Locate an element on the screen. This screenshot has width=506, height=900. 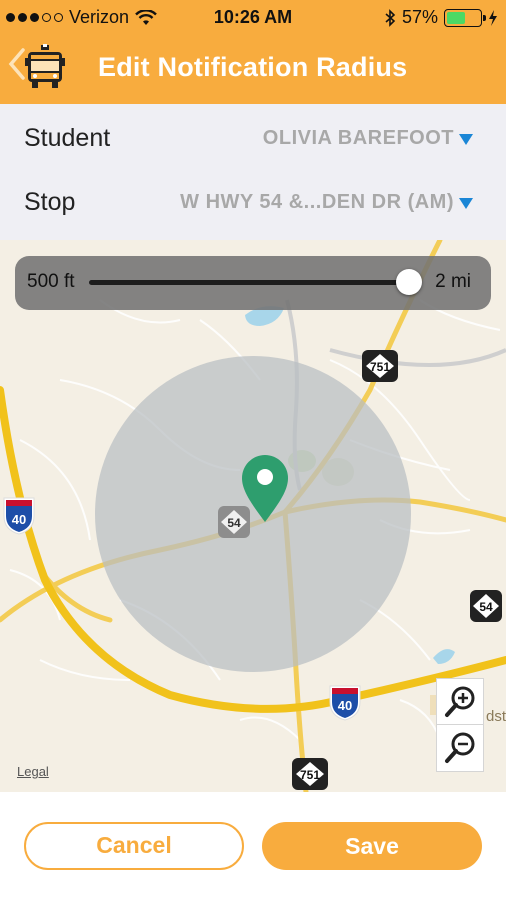
student-label: Student is located at coordinates (67, 138).